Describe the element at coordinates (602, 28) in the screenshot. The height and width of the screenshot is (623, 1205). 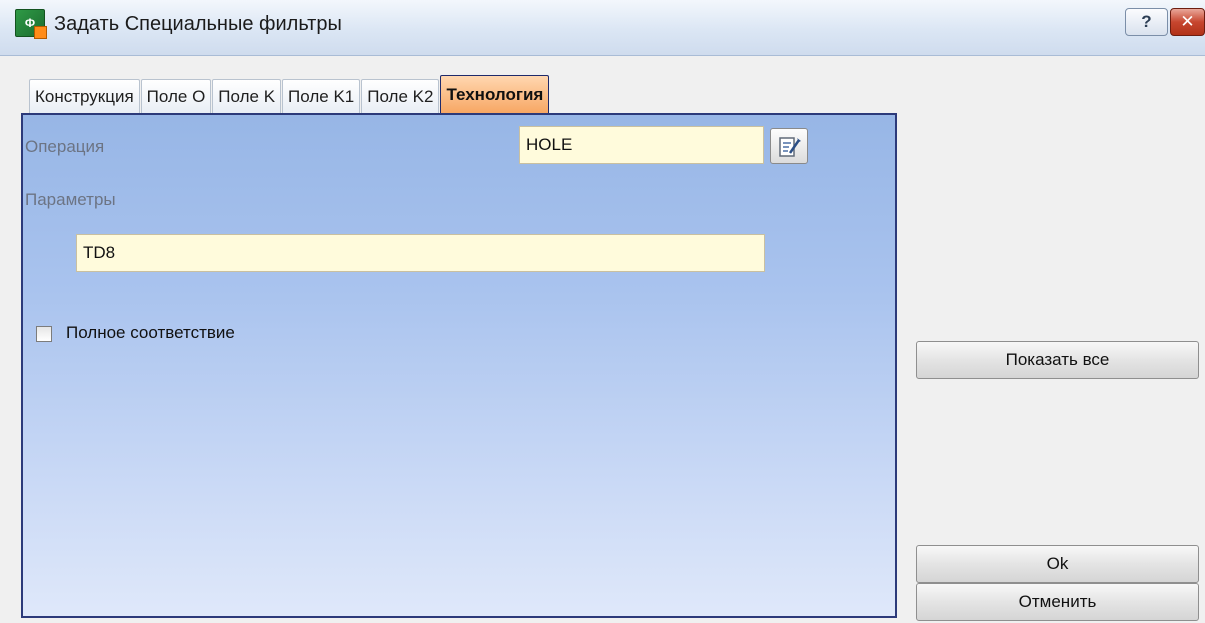
I see `title-bar: Ф Задать Специальные фильтры ? ✕` at that location.